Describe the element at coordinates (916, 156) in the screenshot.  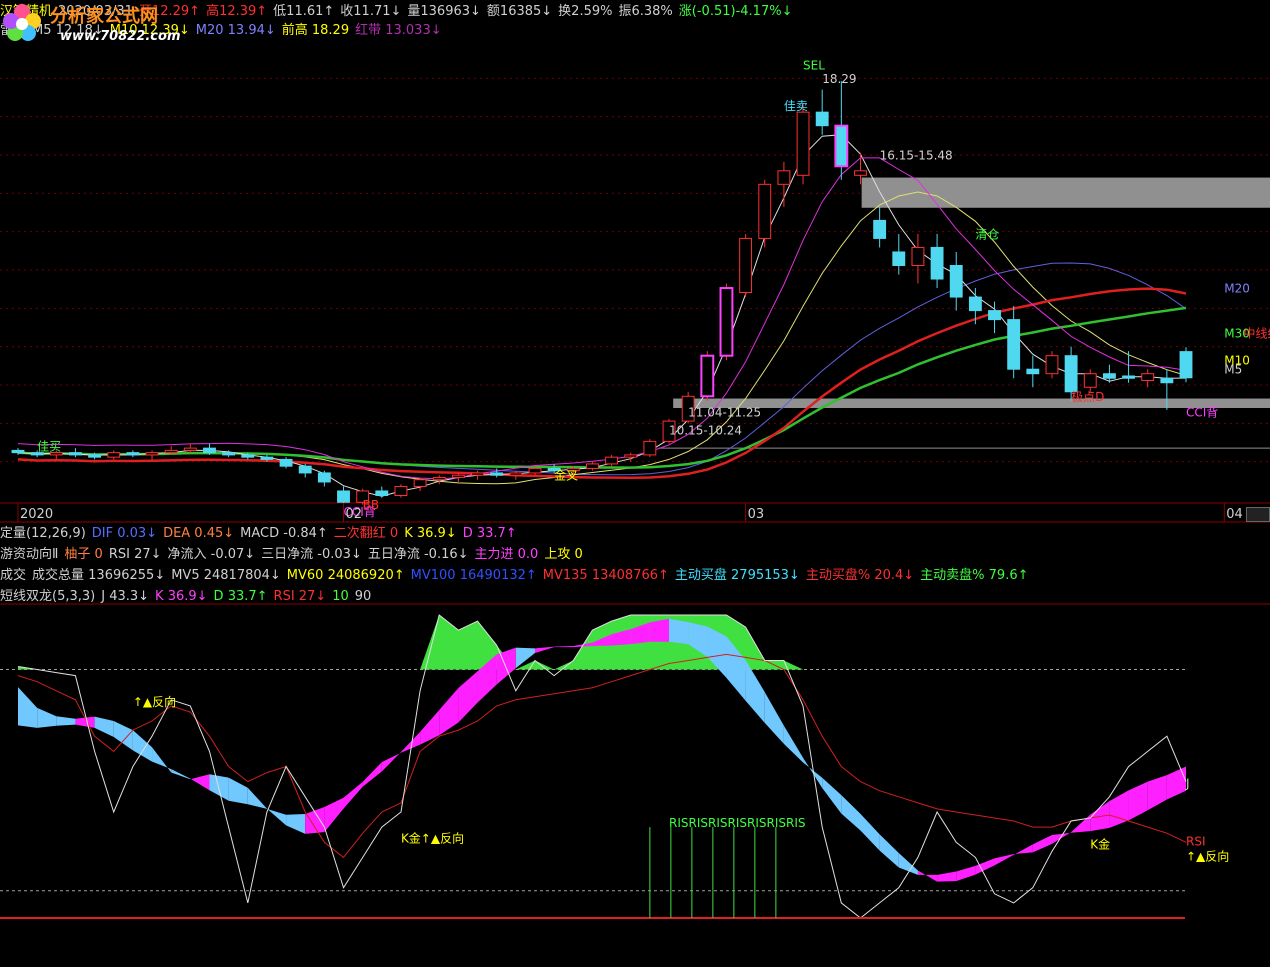
I see `chart-annotation: 16.15-15.48` at that location.